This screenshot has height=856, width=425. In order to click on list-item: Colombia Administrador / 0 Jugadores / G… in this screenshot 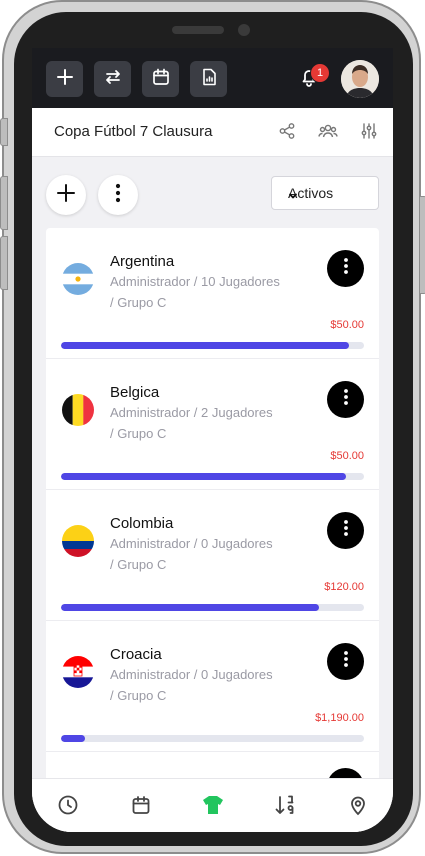, I will do `click(212, 555)`.